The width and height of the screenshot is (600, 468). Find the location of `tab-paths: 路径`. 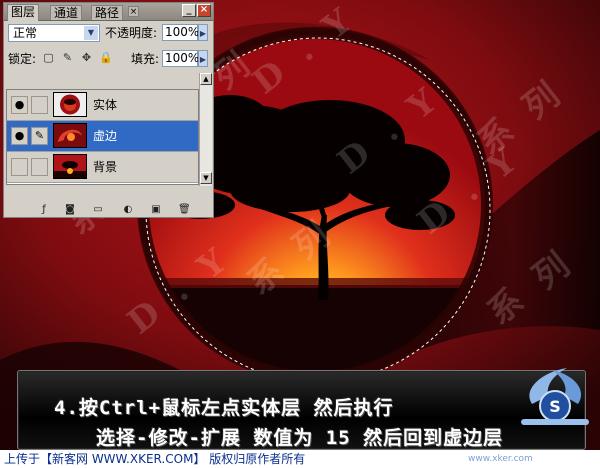

tab-paths: 路径 is located at coordinates (107, 12).